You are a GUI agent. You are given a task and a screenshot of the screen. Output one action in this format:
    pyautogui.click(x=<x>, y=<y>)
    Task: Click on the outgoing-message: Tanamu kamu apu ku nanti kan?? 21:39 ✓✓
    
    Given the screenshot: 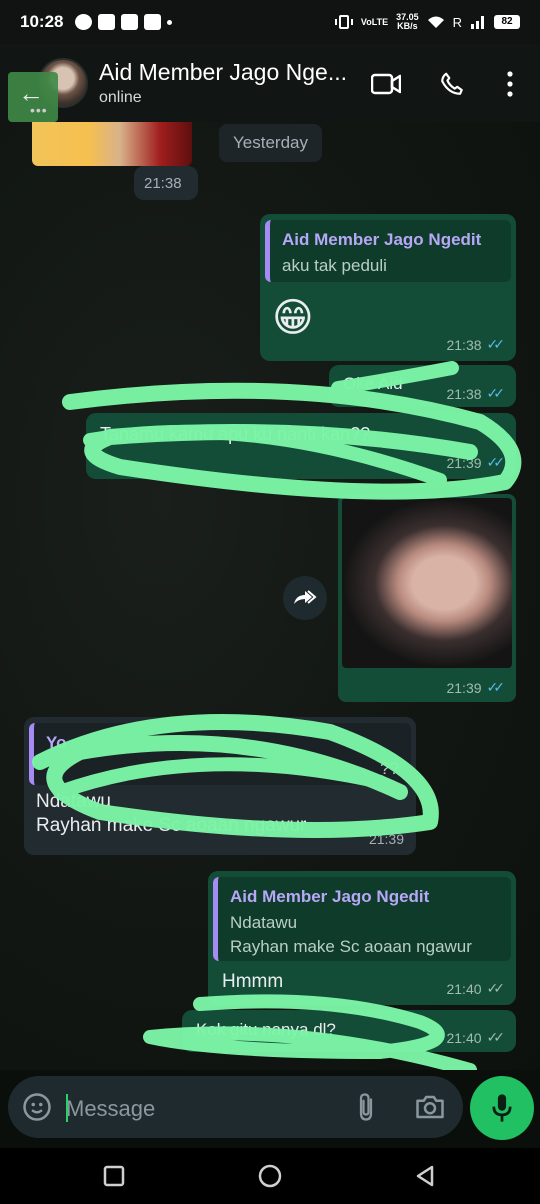 What is the action you would take?
    pyautogui.click(x=301, y=446)
    